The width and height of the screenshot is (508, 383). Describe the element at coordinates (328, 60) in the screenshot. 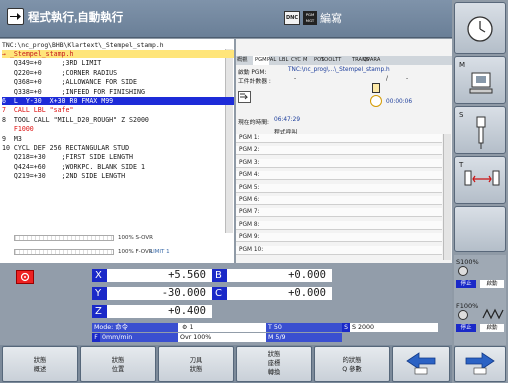

I see `status-tab: TOOL` at that location.